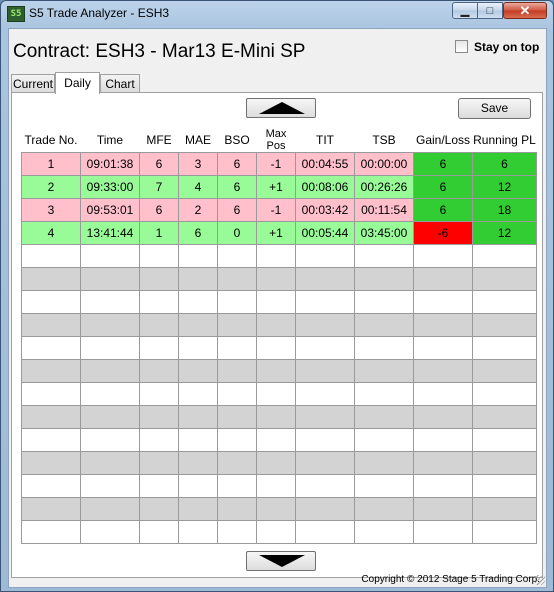 This screenshot has width=554, height=592. What do you see at coordinates (384, 164) in the screenshot?
I see `cell-tsb: 00:00:00` at bounding box center [384, 164].